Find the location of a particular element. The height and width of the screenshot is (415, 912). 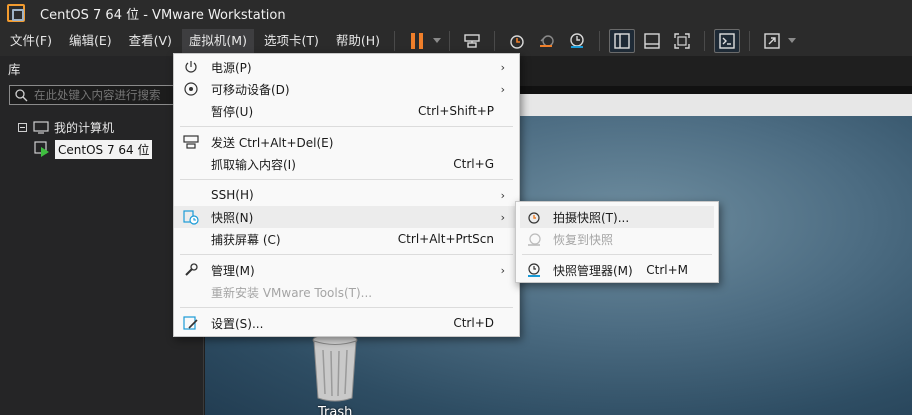

tree-label-vm: CentOS 7 64 位 is located at coordinates (104, 149).